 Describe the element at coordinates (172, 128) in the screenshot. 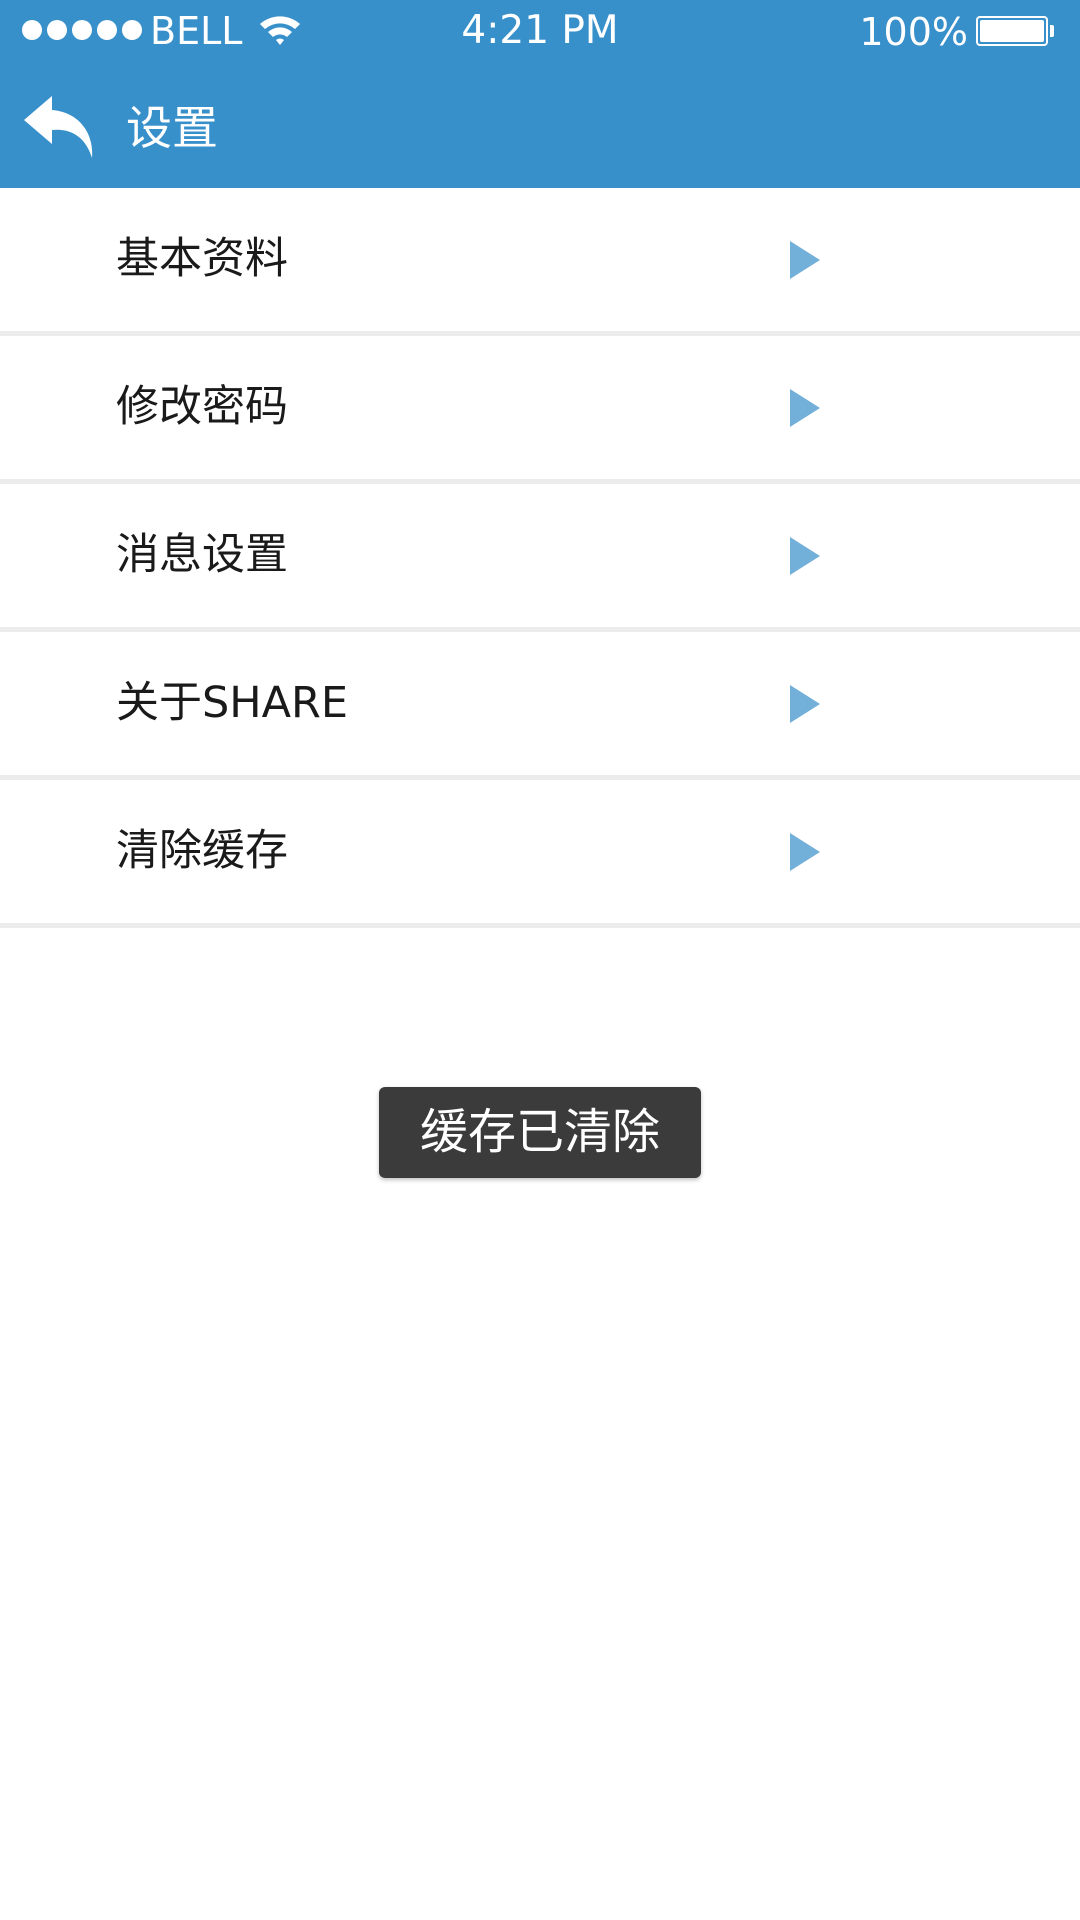

I see `page-title: 设置` at that location.